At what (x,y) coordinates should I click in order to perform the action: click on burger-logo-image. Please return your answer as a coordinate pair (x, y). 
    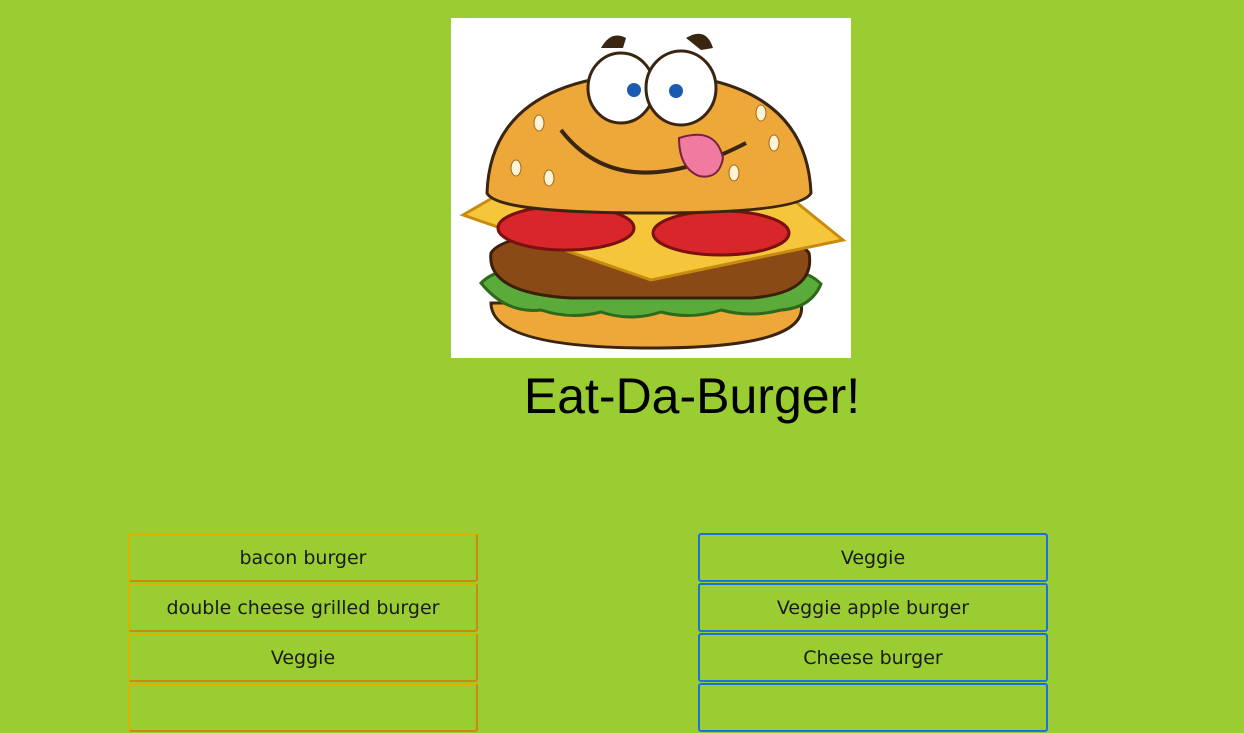
    Looking at the image, I should click on (651, 188).